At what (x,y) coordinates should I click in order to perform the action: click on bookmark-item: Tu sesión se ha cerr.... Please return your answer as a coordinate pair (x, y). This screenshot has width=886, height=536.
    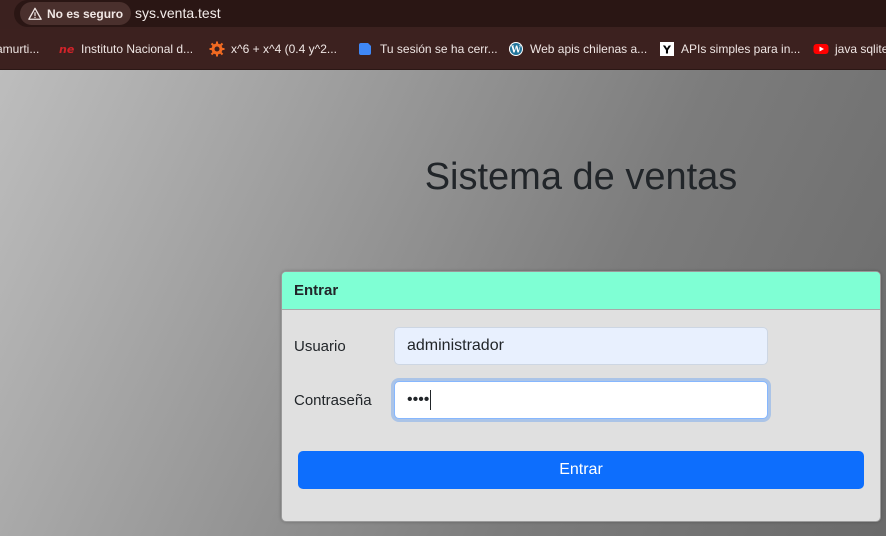
    Looking at the image, I should click on (428, 49).